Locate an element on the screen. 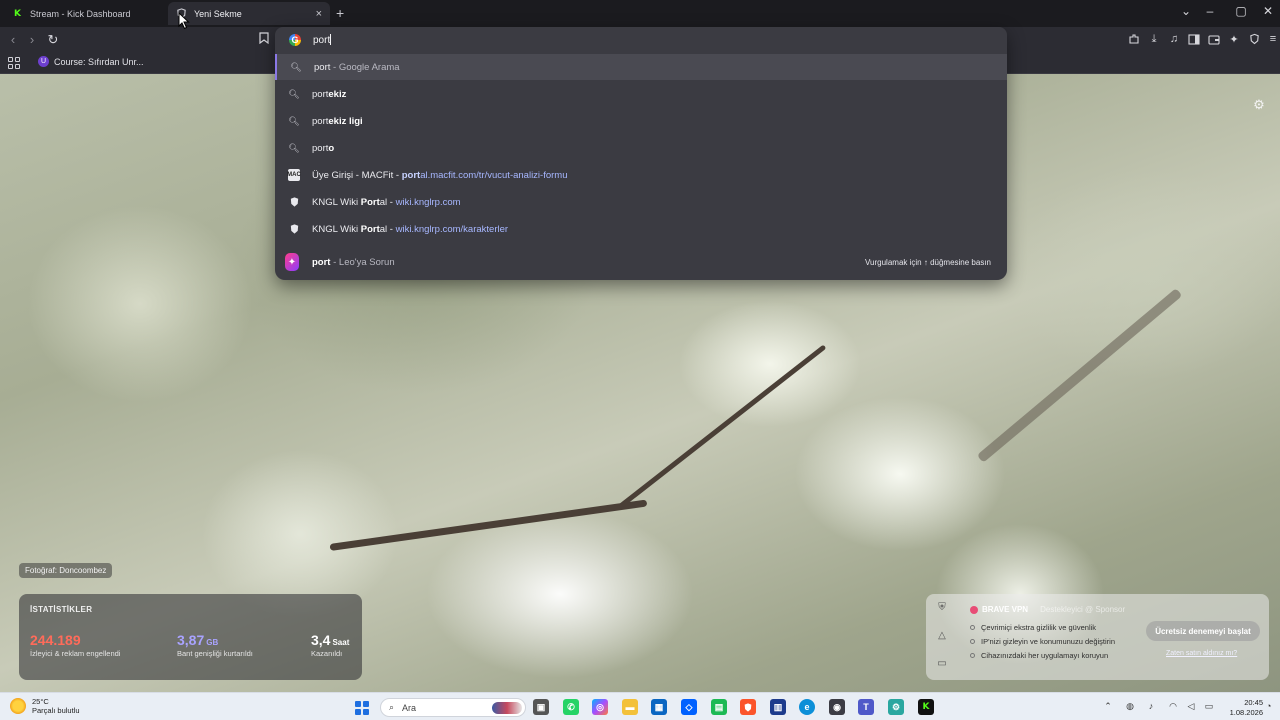  reload-button: ↻ is located at coordinates (53, 40).